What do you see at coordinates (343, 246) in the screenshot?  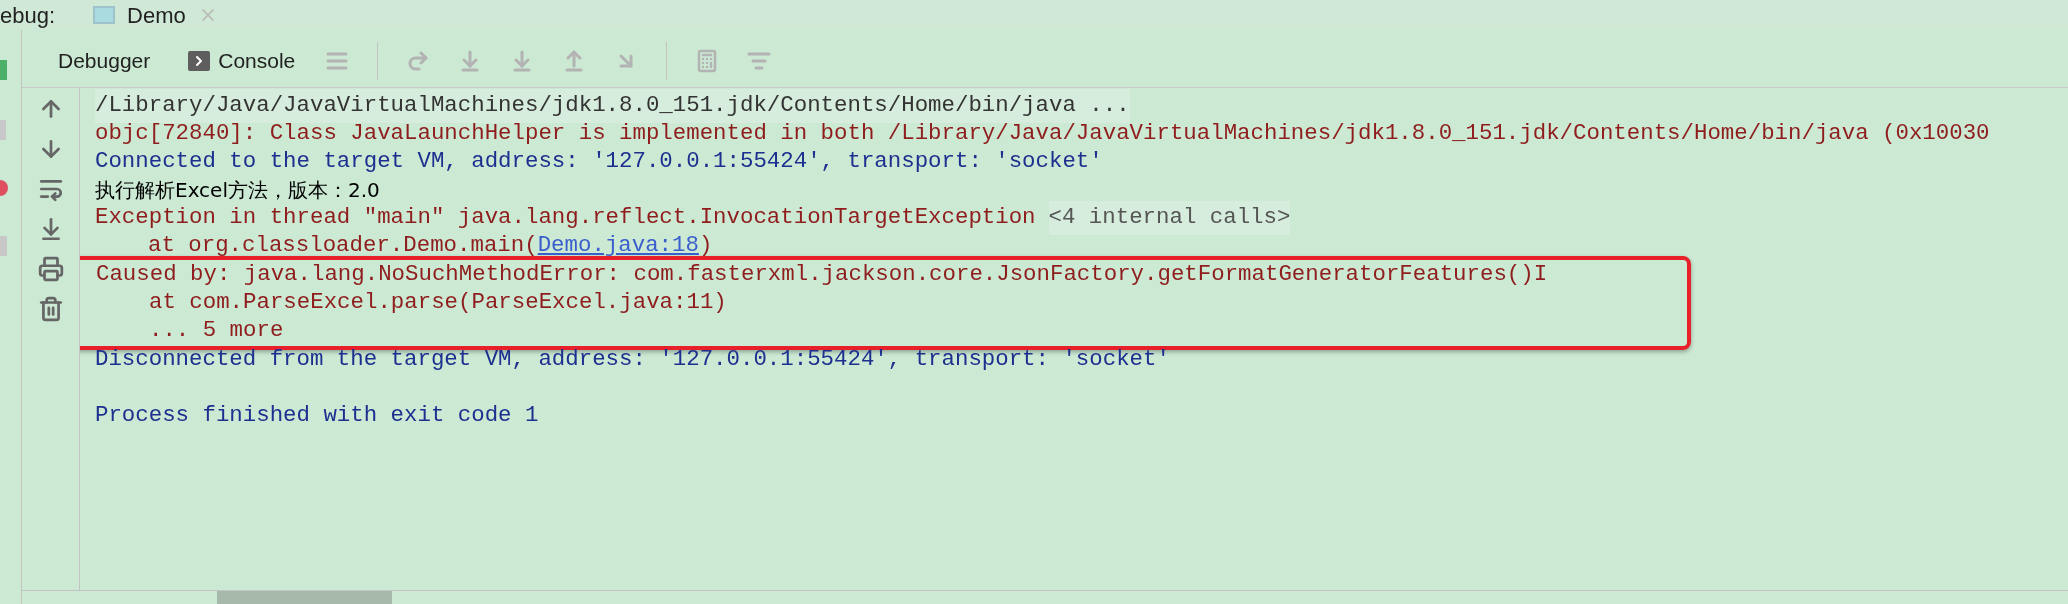 I see `console-text: at org.classloader.Demo.main(` at bounding box center [343, 246].